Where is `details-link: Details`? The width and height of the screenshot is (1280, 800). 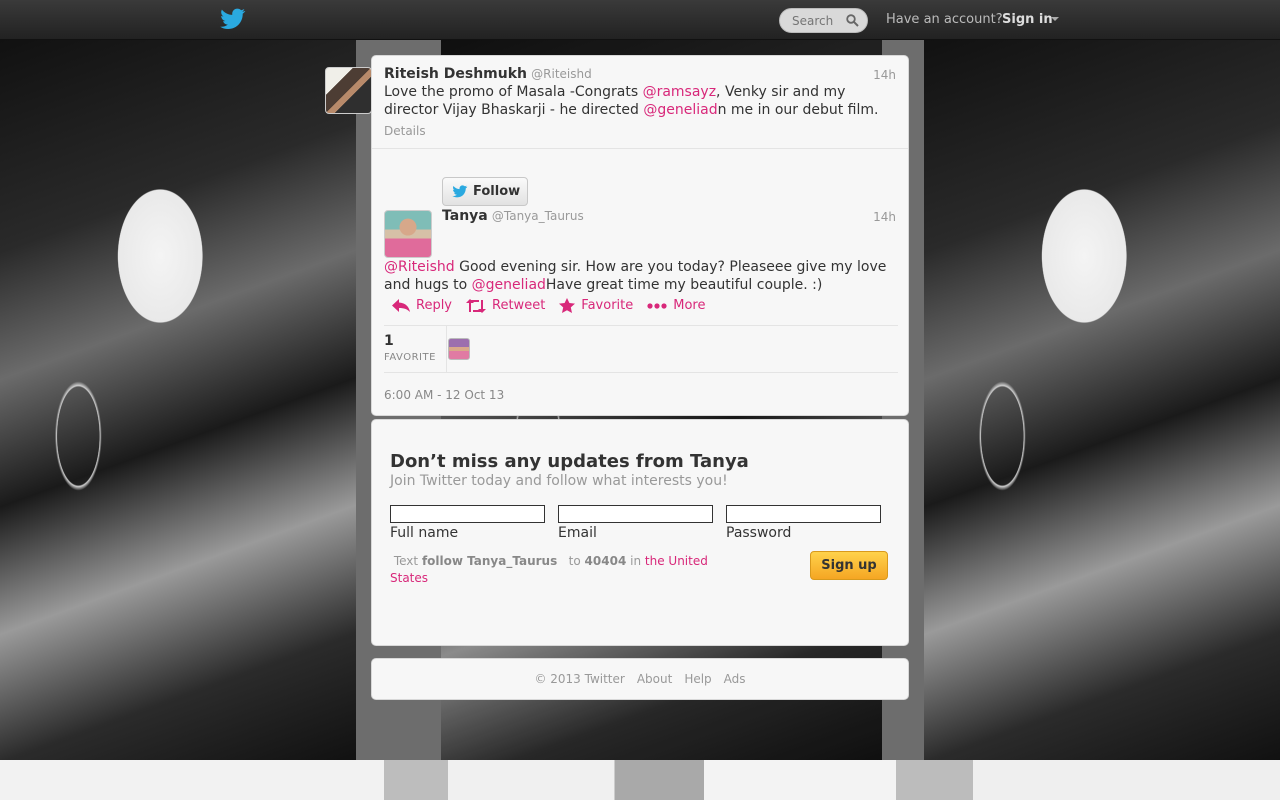 details-link: Details is located at coordinates (405, 131).